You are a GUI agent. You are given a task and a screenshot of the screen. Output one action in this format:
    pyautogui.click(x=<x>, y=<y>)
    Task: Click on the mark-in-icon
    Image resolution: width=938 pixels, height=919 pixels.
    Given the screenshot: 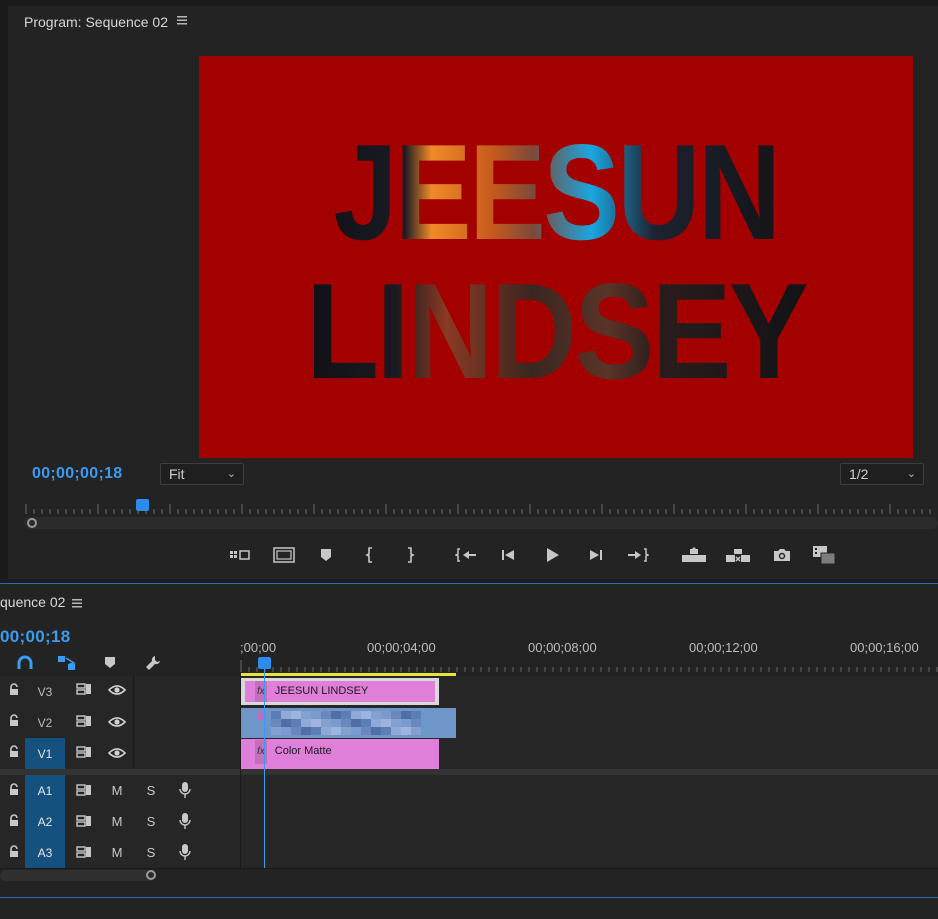 What is the action you would take?
    pyautogui.click(x=370, y=555)
    